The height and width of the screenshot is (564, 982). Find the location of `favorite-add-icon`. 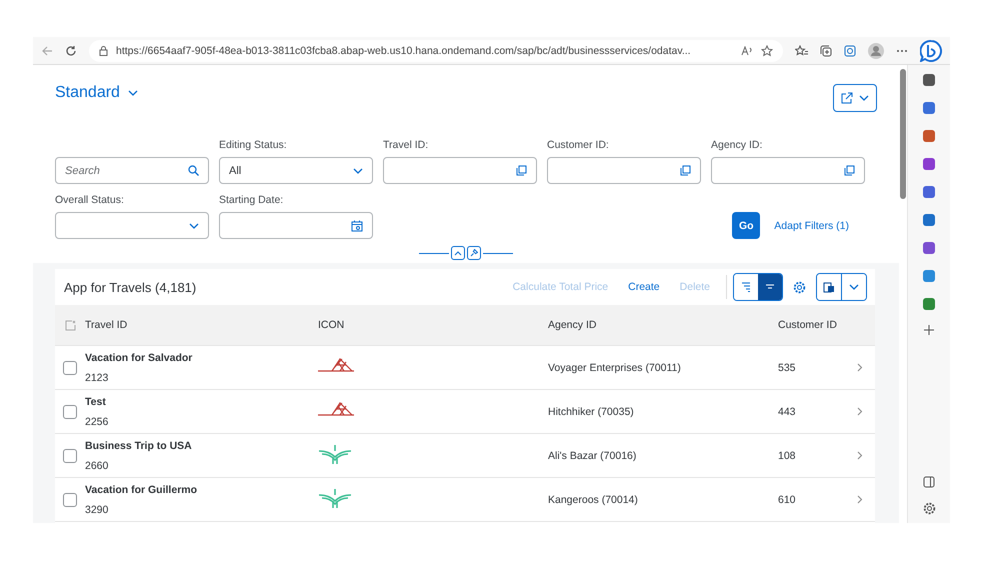

favorite-add-icon is located at coordinates (767, 50).